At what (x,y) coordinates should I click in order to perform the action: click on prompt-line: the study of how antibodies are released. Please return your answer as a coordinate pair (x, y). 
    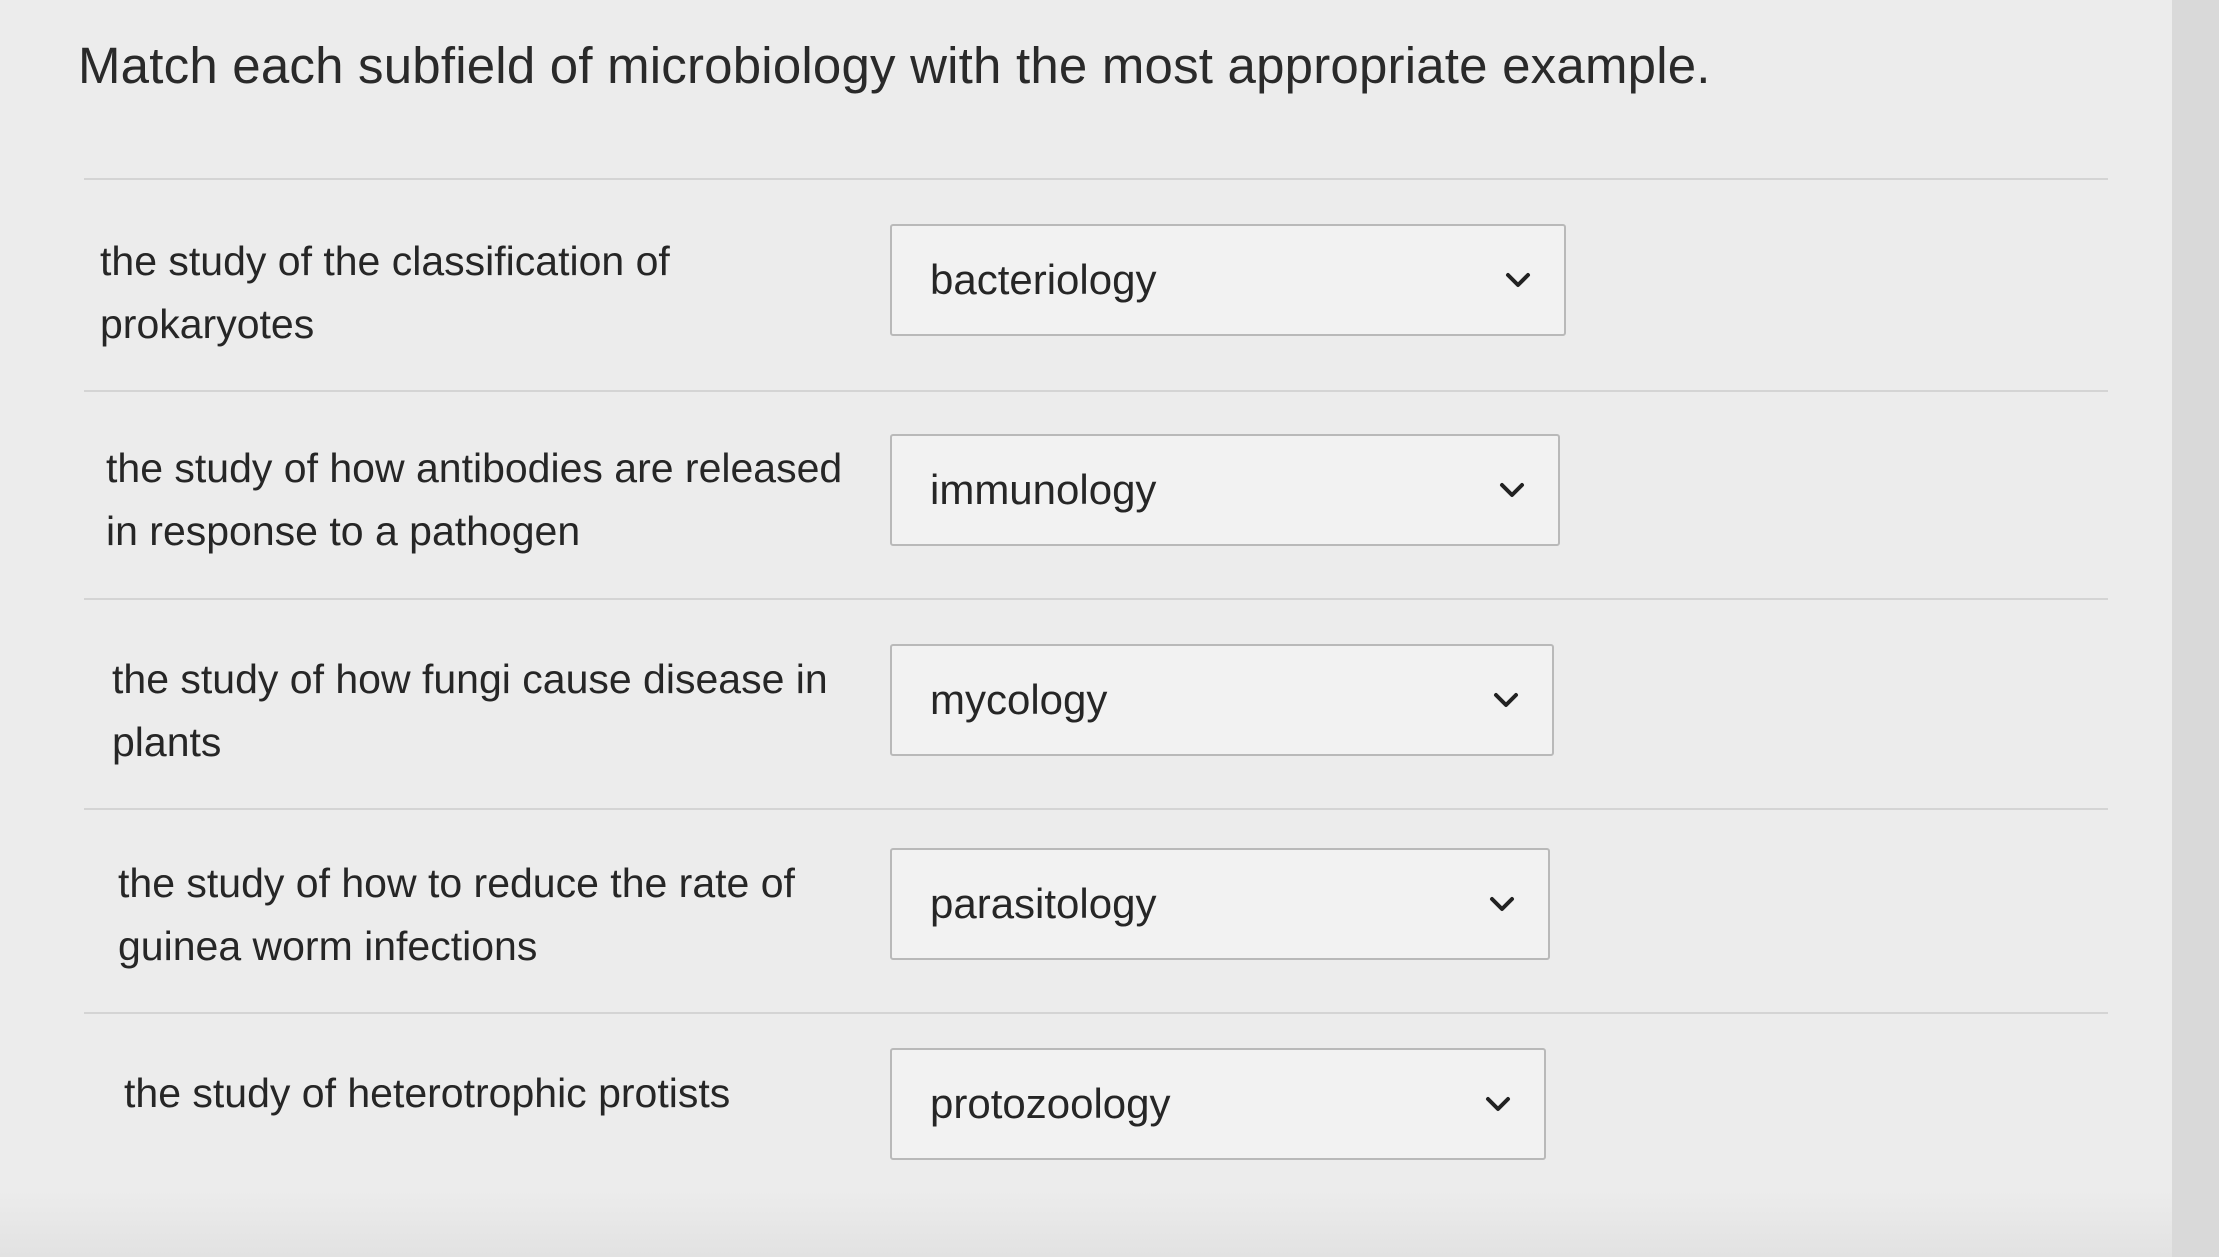
    Looking at the image, I should click on (474, 468).